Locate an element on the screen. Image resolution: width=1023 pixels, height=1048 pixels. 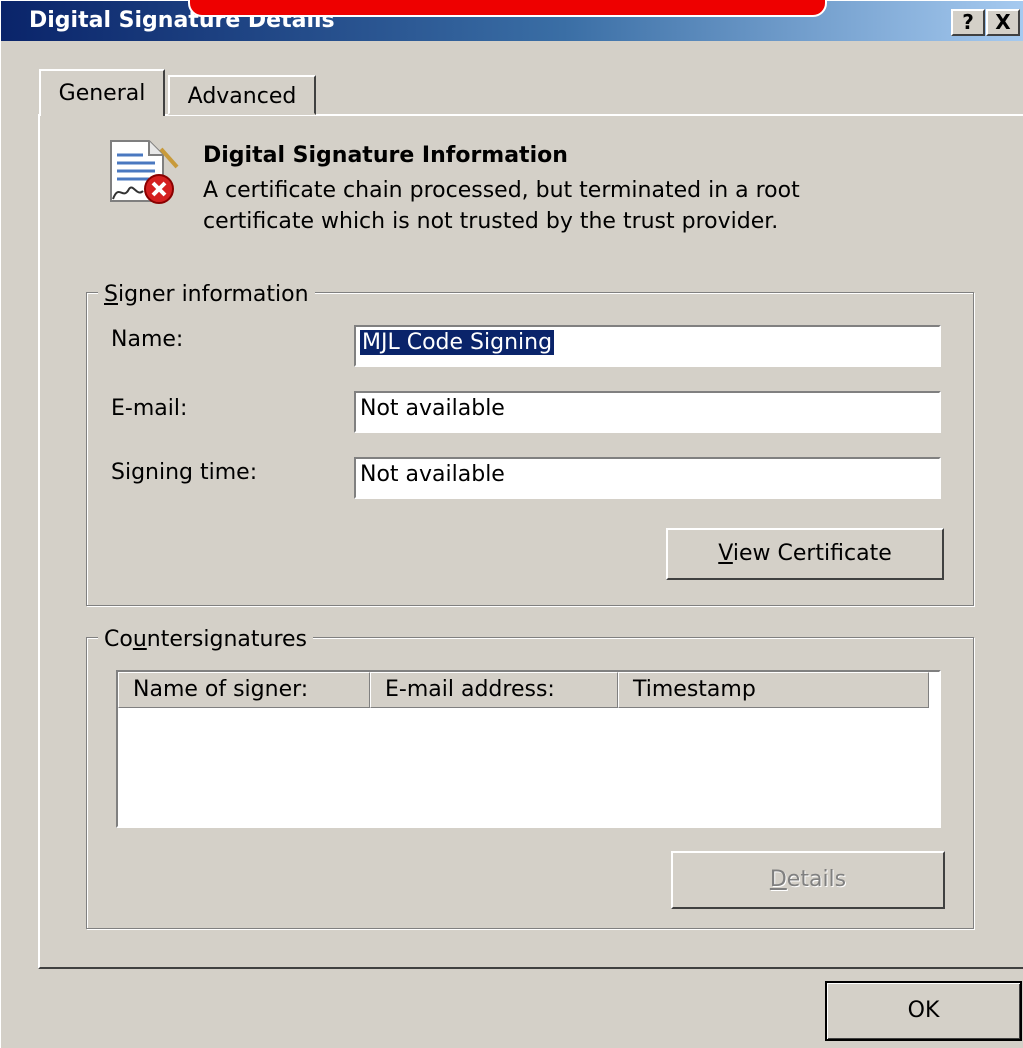
tab-advanced: Advanced is located at coordinates (242, 95).